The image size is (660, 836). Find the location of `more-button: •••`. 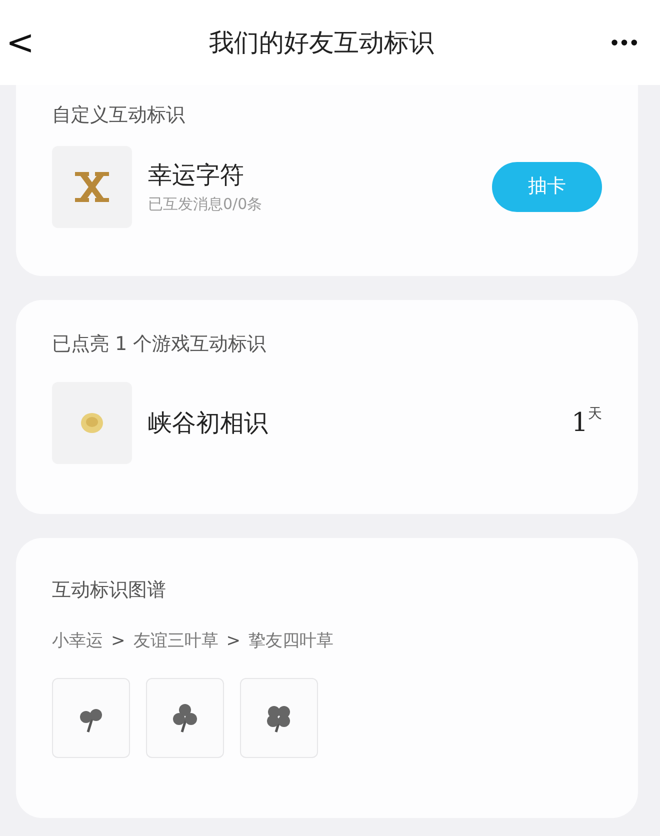

more-button: ••• is located at coordinates (623, 42).